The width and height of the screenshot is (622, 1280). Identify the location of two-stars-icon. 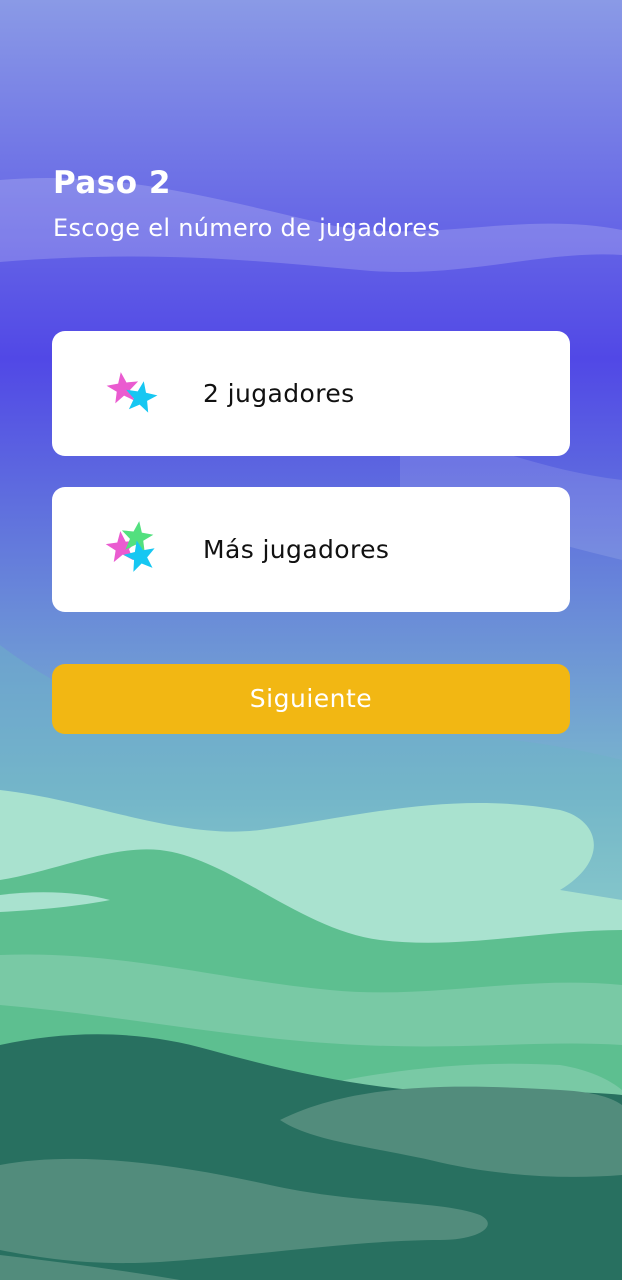
(132, 392).